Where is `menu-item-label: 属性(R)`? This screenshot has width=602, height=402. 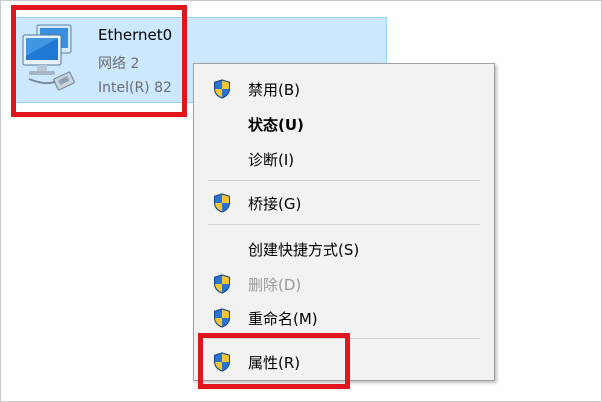
menu-item-label: 属性(R) is located at coordinates (274, 363).